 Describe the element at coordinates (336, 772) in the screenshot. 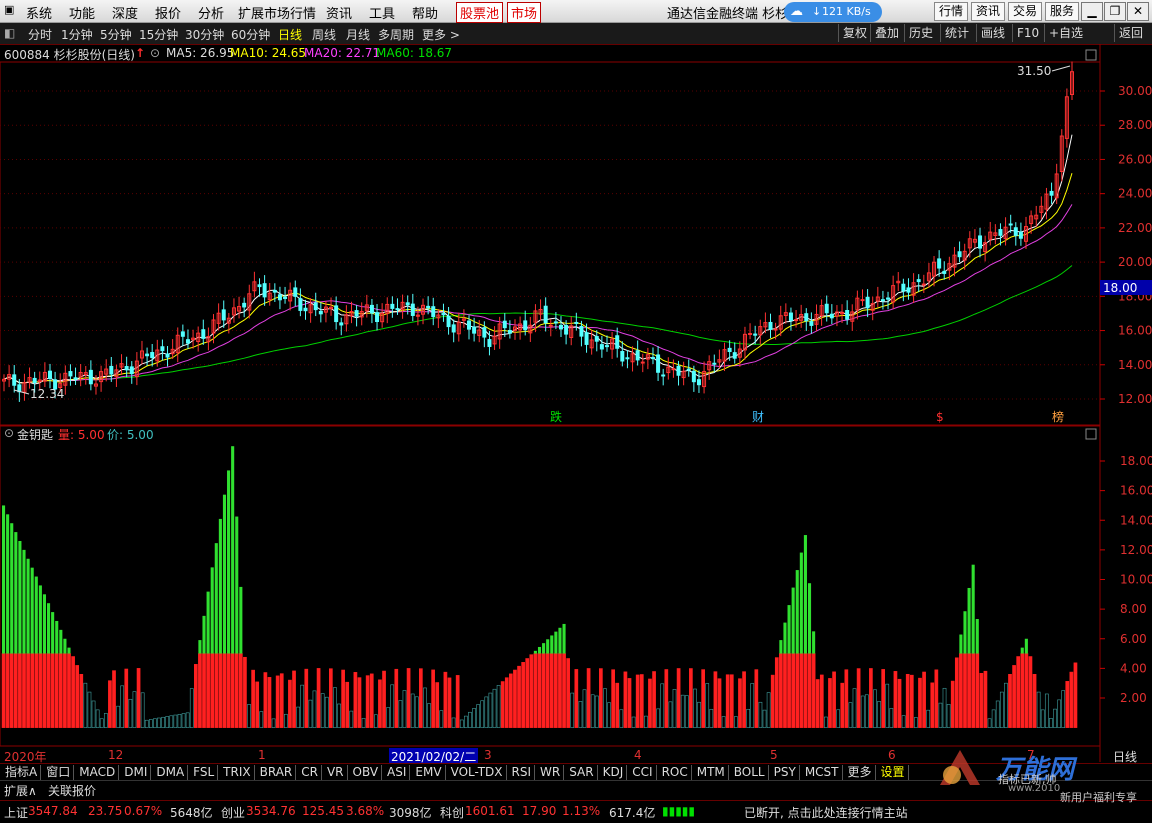

I see `tab-9: VR` at that location.